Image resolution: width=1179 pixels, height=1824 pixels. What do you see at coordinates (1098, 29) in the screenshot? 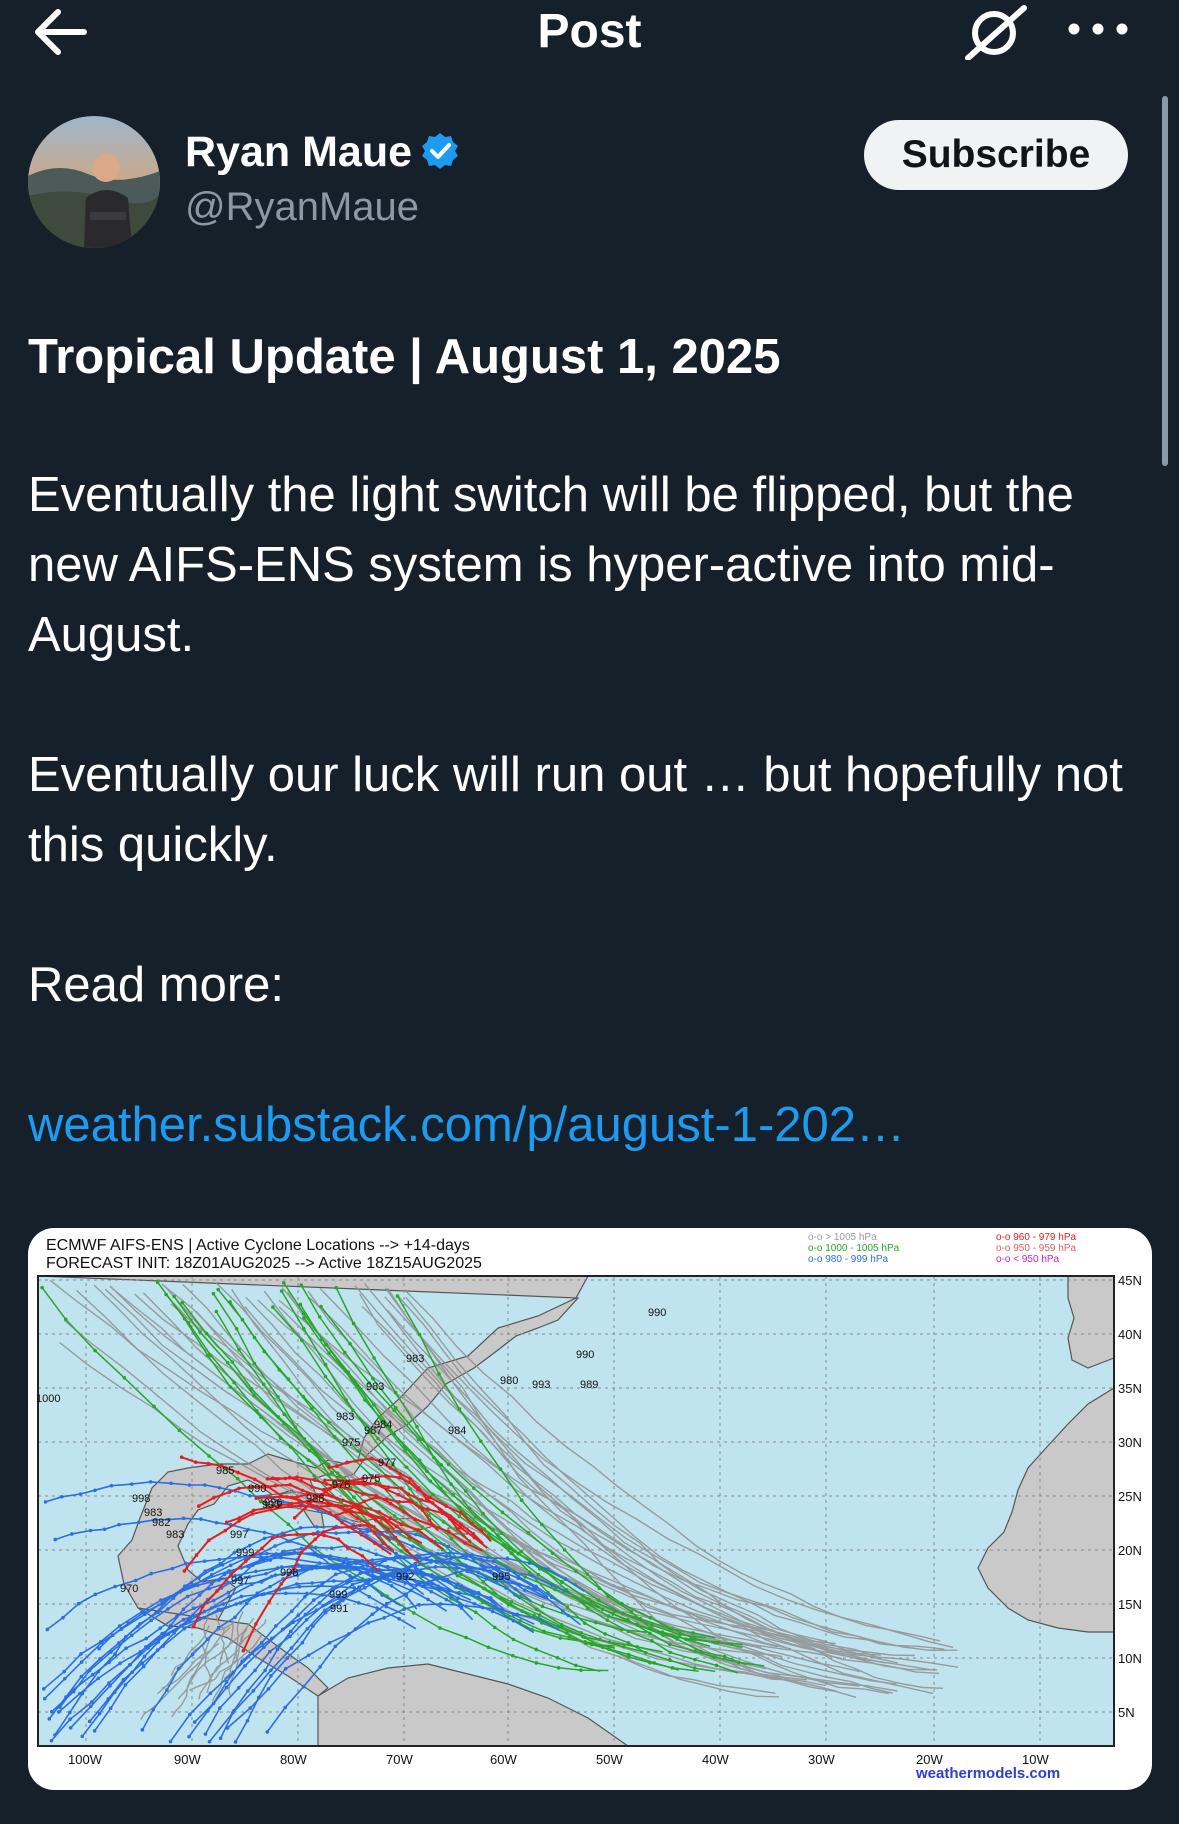
I see `more-options-icon` at bounding box center [1098, 29].